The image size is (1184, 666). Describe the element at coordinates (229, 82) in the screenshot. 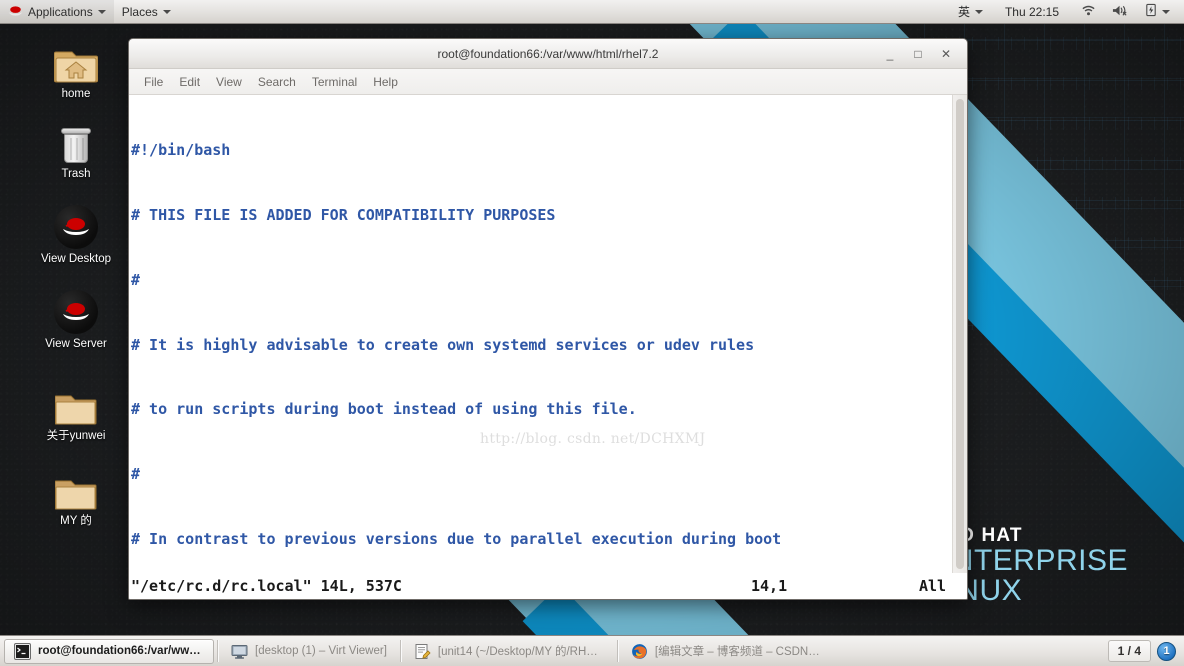

I see `menu-view: View` at that location.